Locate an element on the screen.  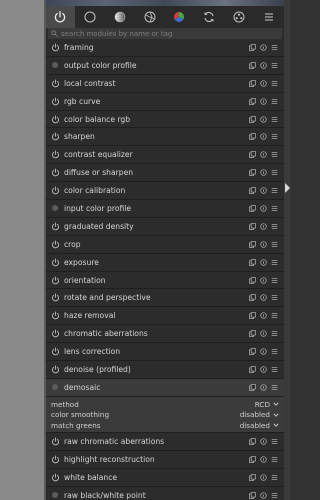
module-row: highlight reconstruction is located at coordinates (165, 460).